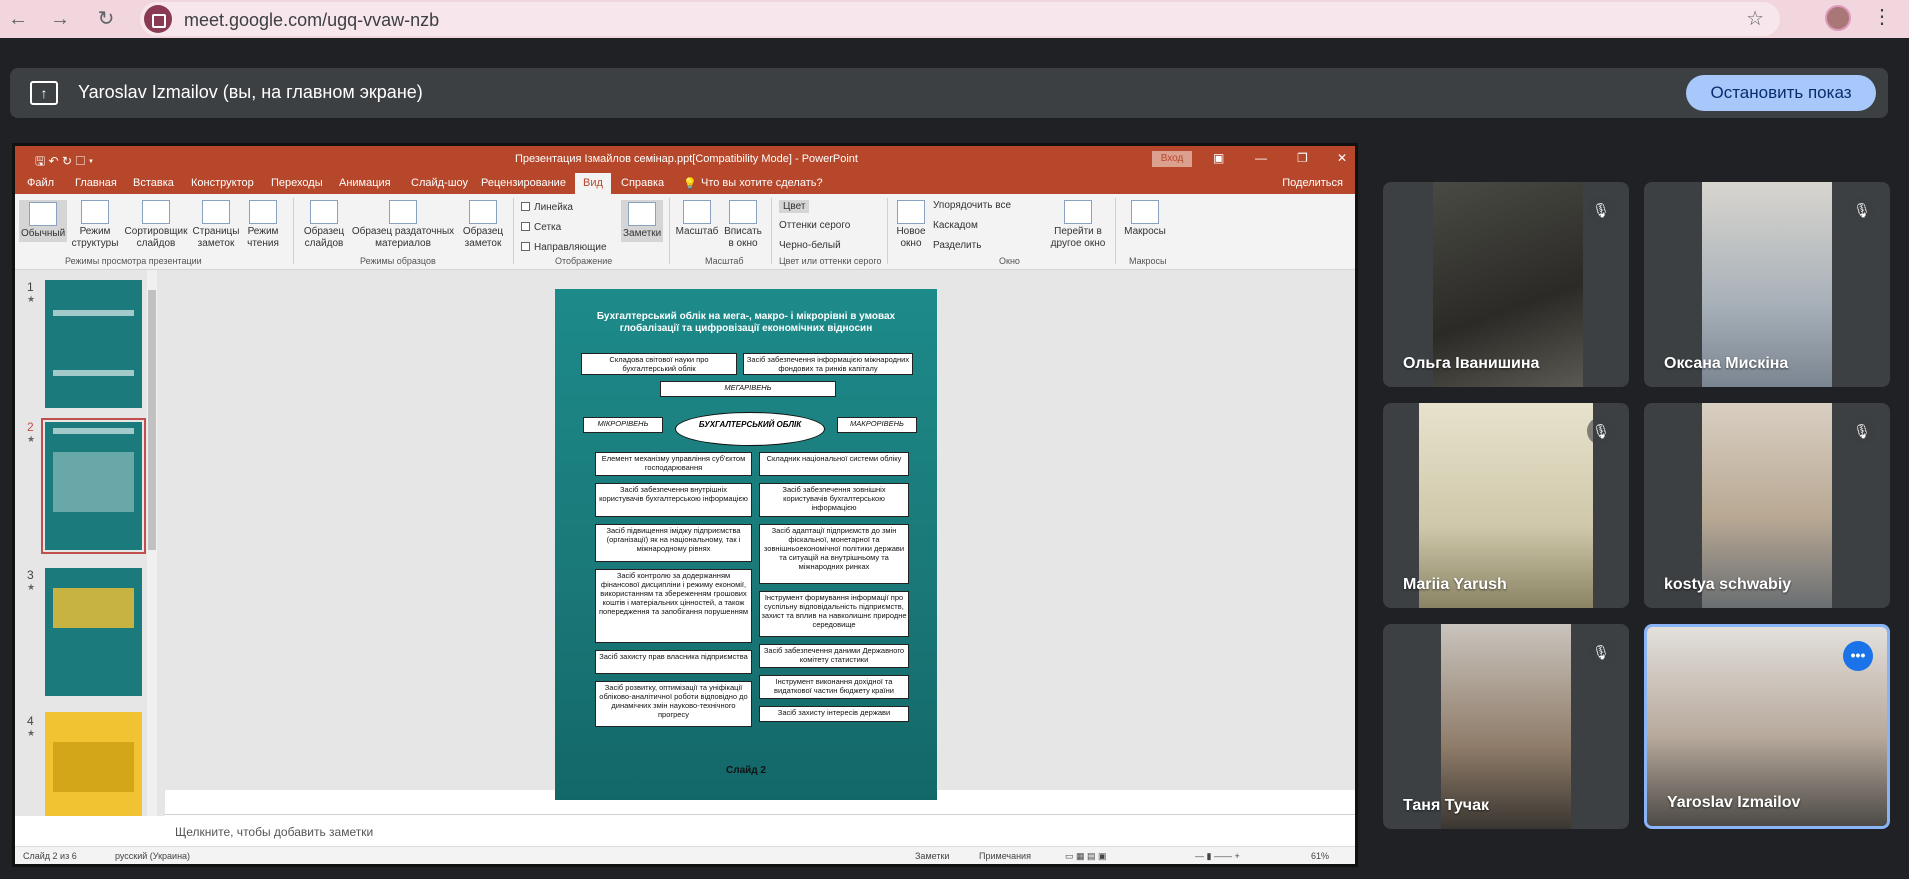 This screenshot has width=1909, height=879. Describe the element at coordinates (1312, 183) in the screenshot. I see `share-link: Поделиться` at that location.